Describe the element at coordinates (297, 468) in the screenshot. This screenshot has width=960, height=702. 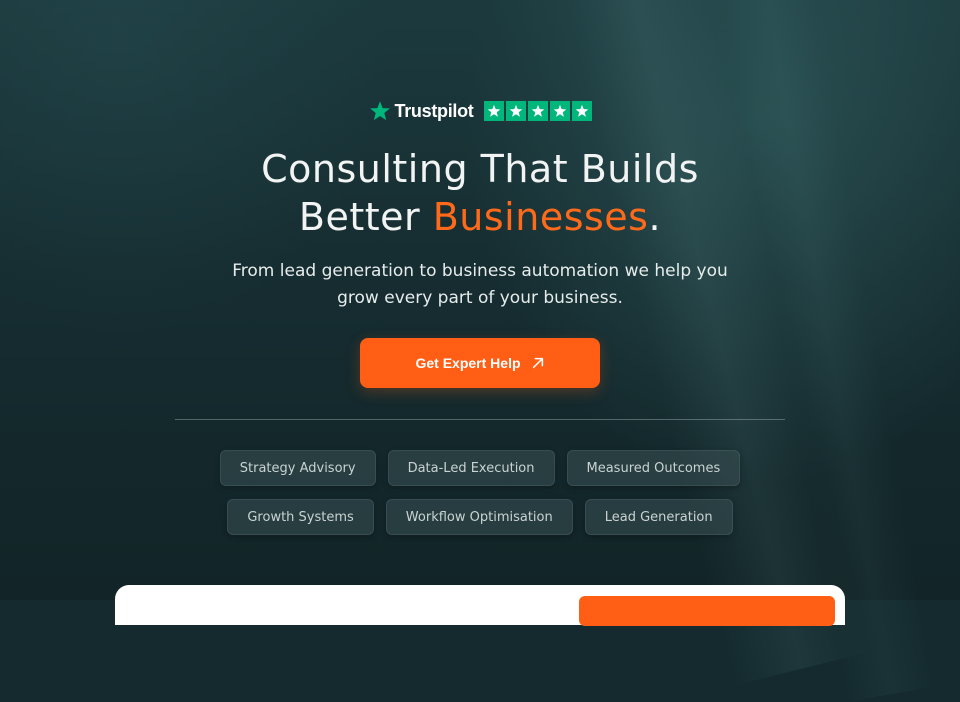
I see `tag-strategy-advisory: Strategy Advisory` at that location.